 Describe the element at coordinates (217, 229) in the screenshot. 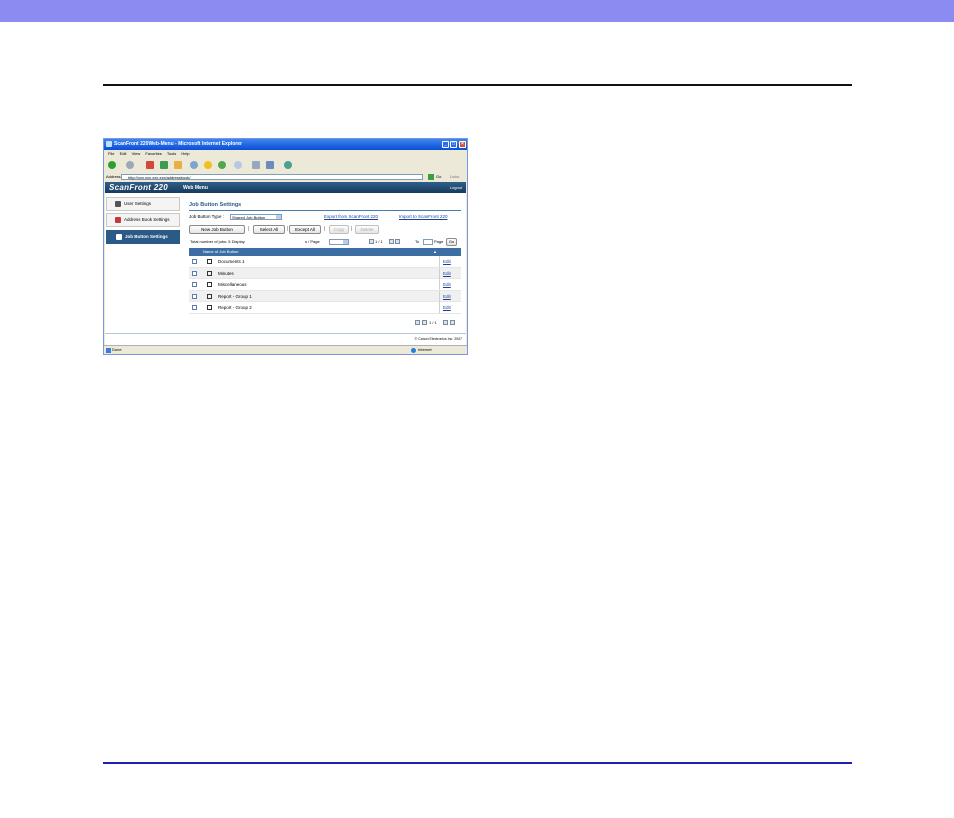

I see `new-job-button: New Job Button` at that location.